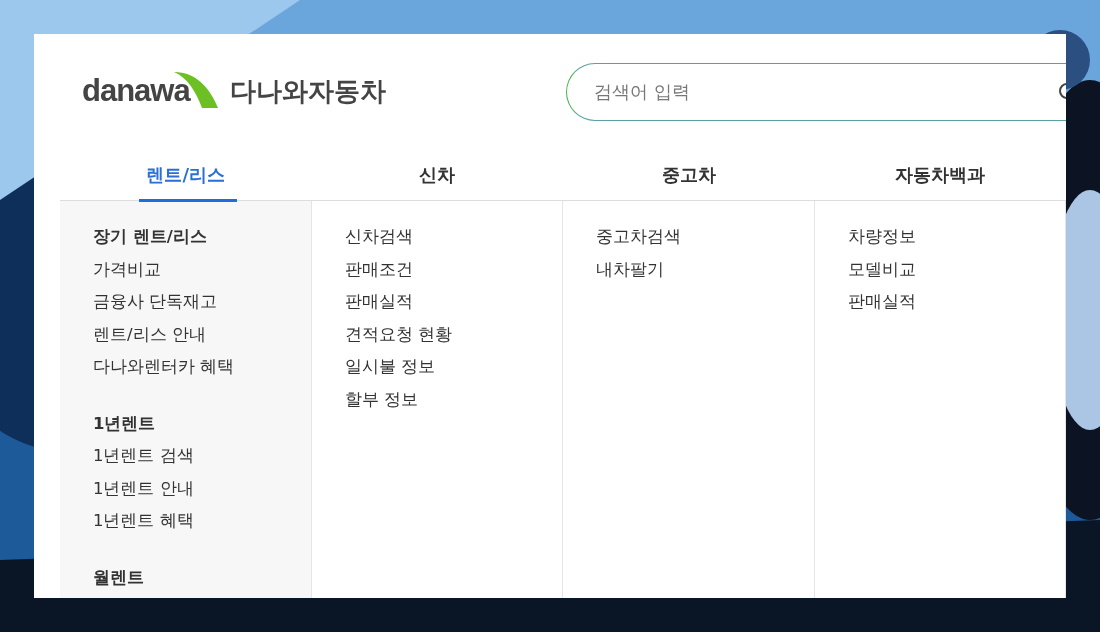  Describe the element at coordinates (155, 302) in the screenshot. I see `menu-link: 금융사 단독재고` at that location.